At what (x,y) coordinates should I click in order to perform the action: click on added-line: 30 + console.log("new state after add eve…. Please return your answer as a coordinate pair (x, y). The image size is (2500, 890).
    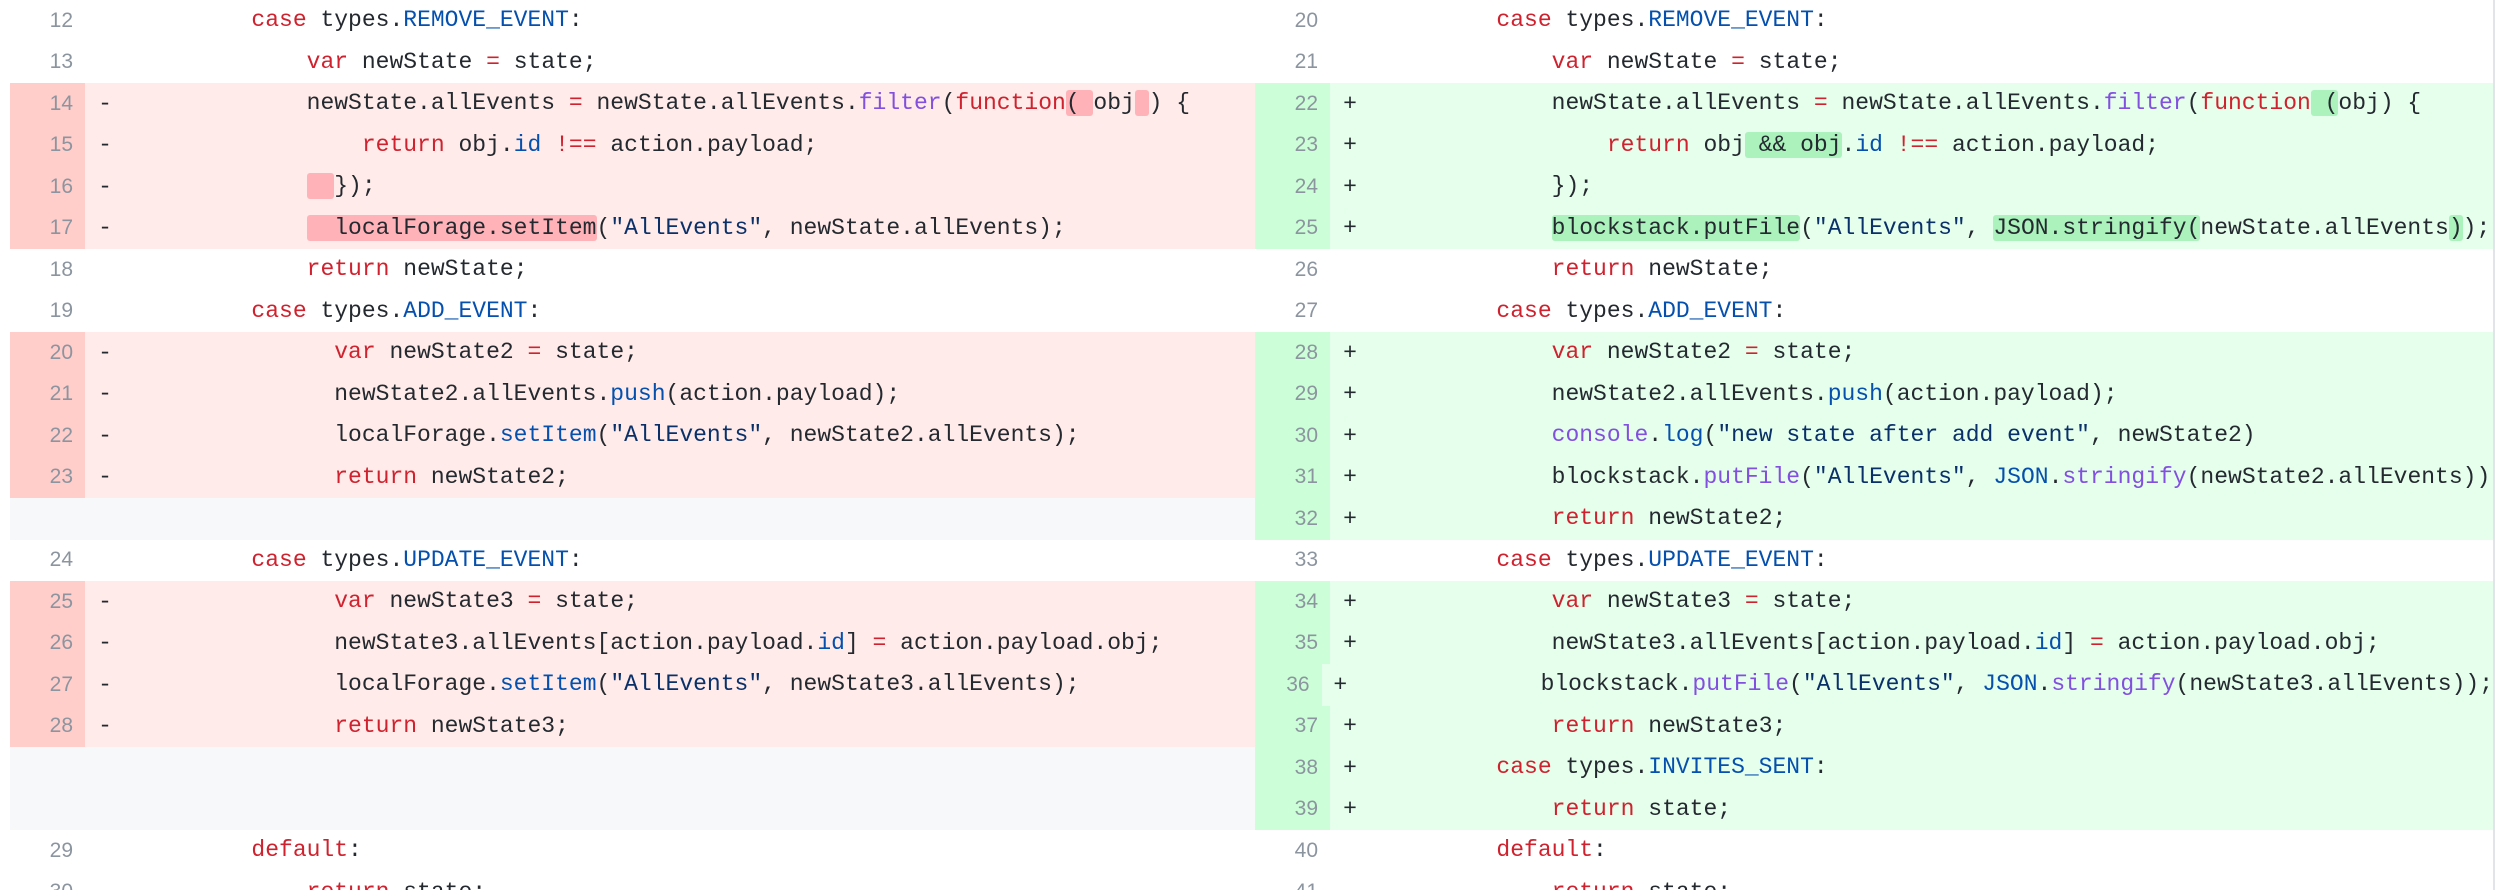
    Looking at the image, I should click on (1874, 436).